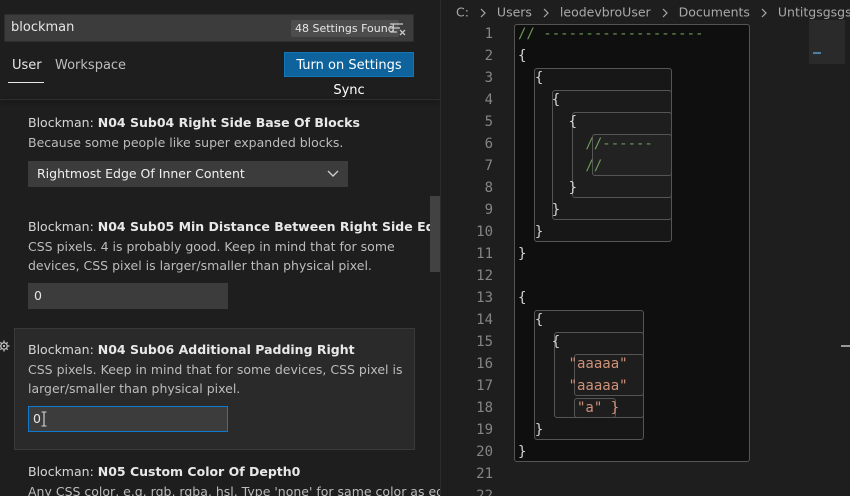 This screenshot has height=496, width=850. Describe the element at coordinates (645, 232) in the screenshot. I see `code-line: 10 }` at that location.